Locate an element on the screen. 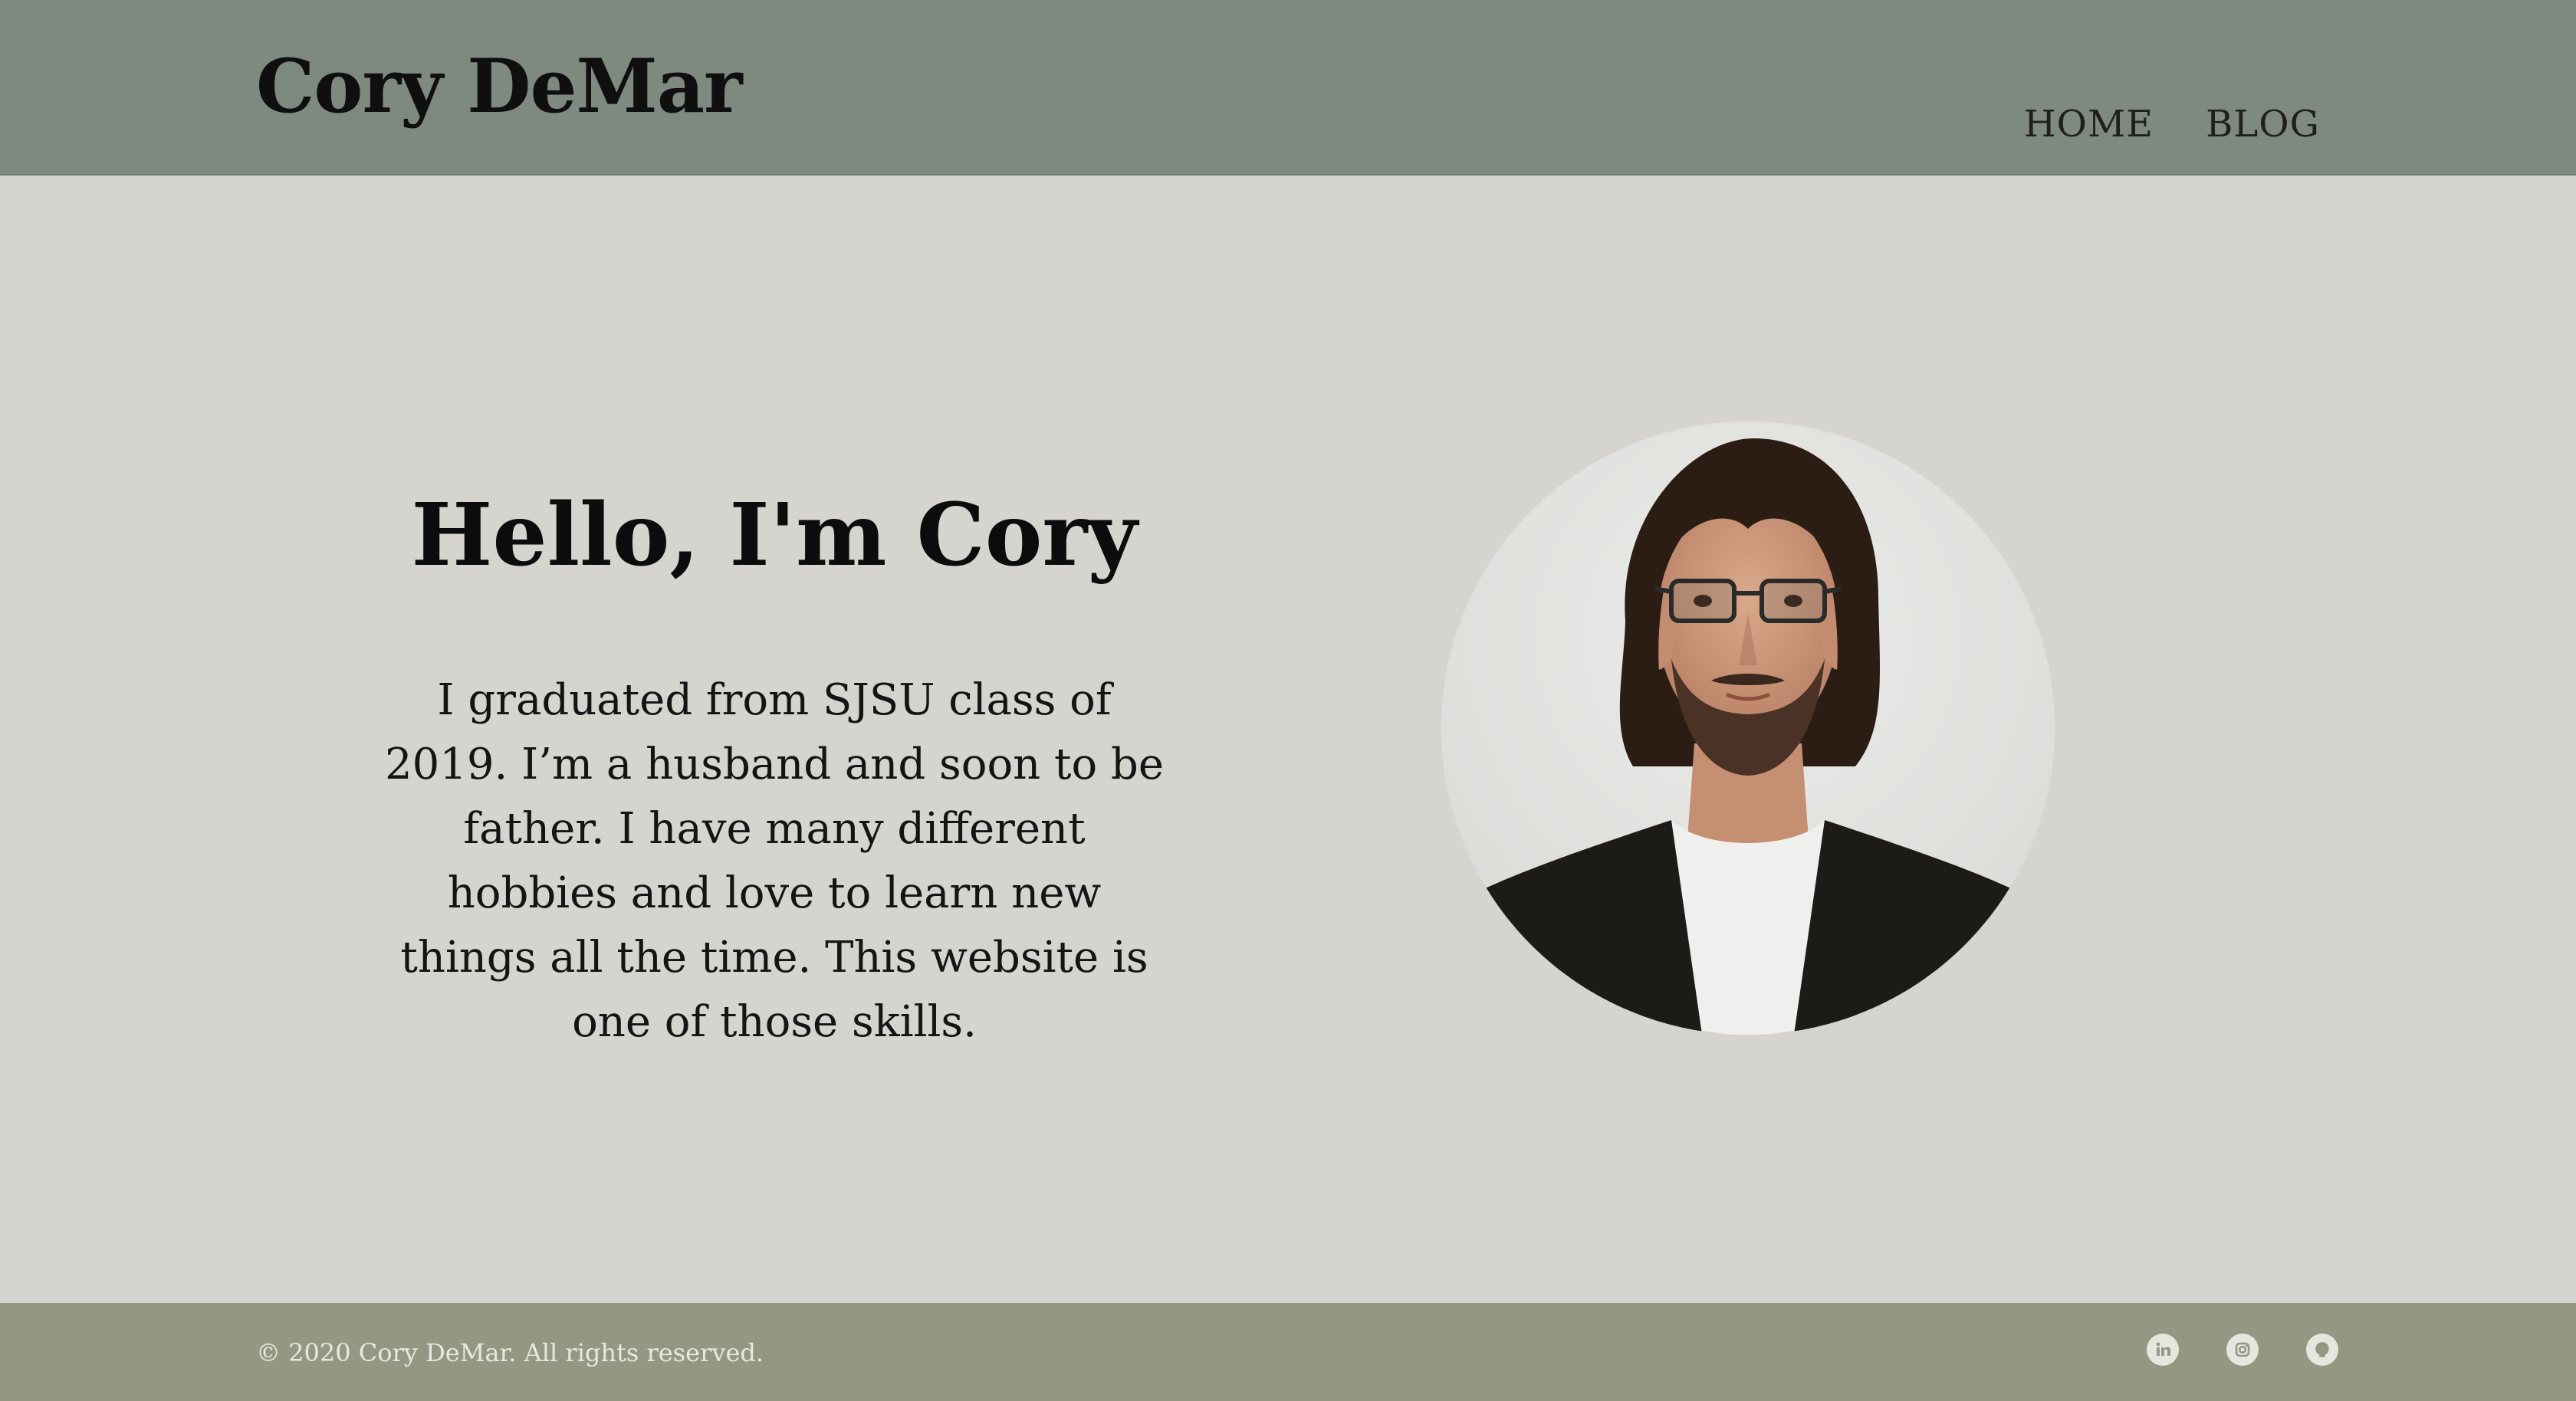 This screenshot has height=1401, width=2576. social-links is located at coordinates (2242, 1350).